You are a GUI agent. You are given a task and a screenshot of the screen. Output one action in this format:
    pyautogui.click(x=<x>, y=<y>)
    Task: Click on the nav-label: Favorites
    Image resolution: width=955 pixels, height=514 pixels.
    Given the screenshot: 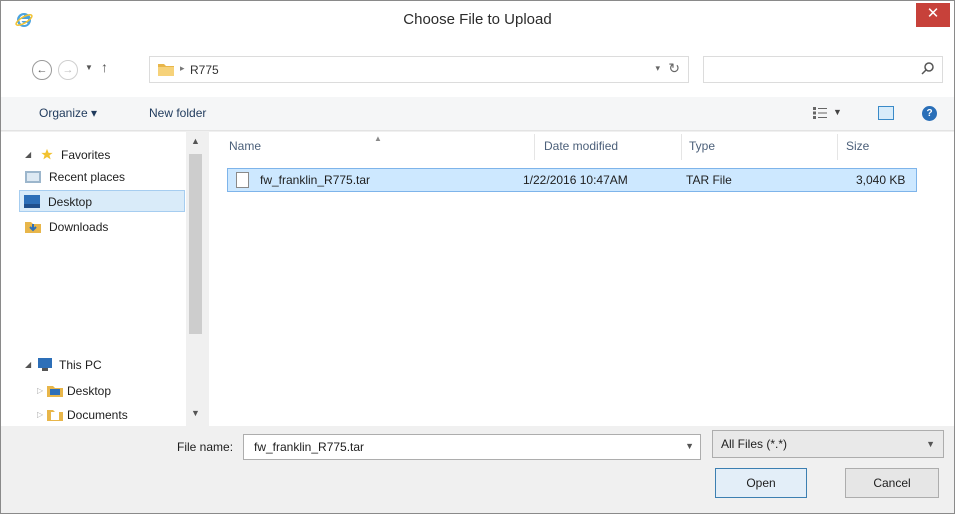 What is the action you would take?
    pyautogui.click(x=86, y=155)
    